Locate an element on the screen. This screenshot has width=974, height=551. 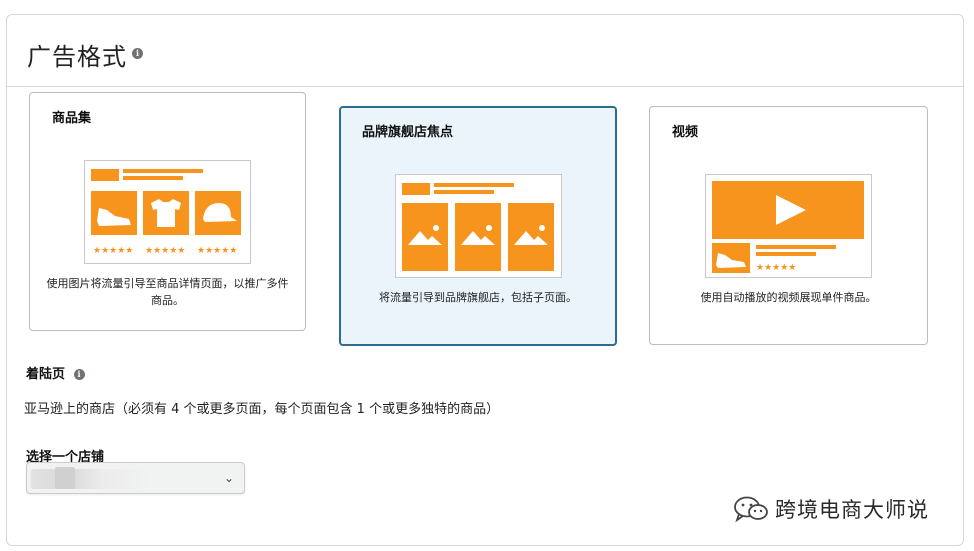
card-description: 将流量引导到品牌旗舰店，包括子页面。 is located at coordinates (478, 297).